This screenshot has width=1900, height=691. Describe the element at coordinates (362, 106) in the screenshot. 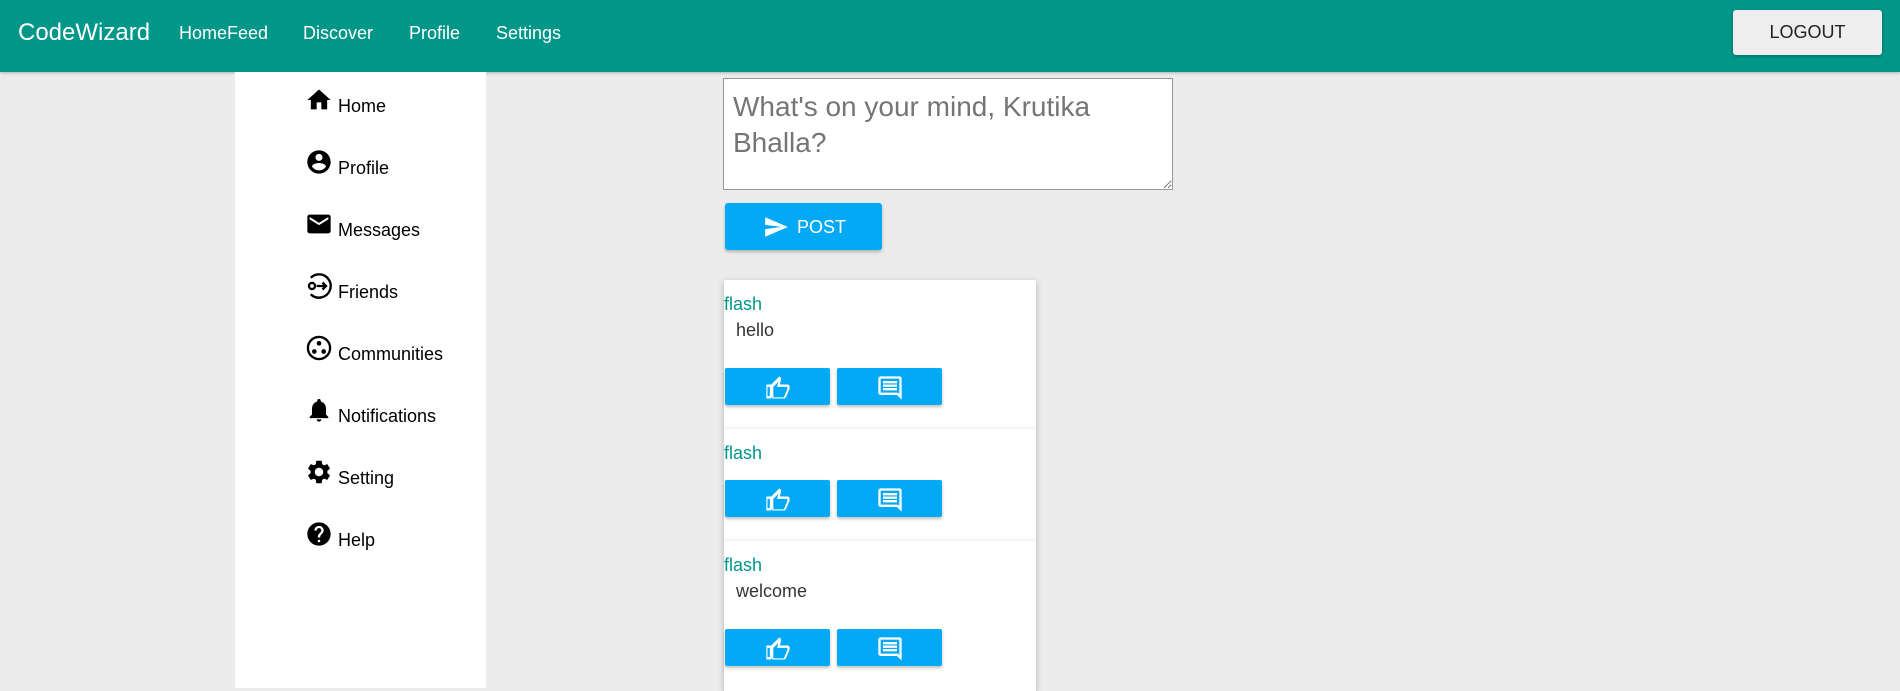

I see `sidebar-item-label: Home` at that location.